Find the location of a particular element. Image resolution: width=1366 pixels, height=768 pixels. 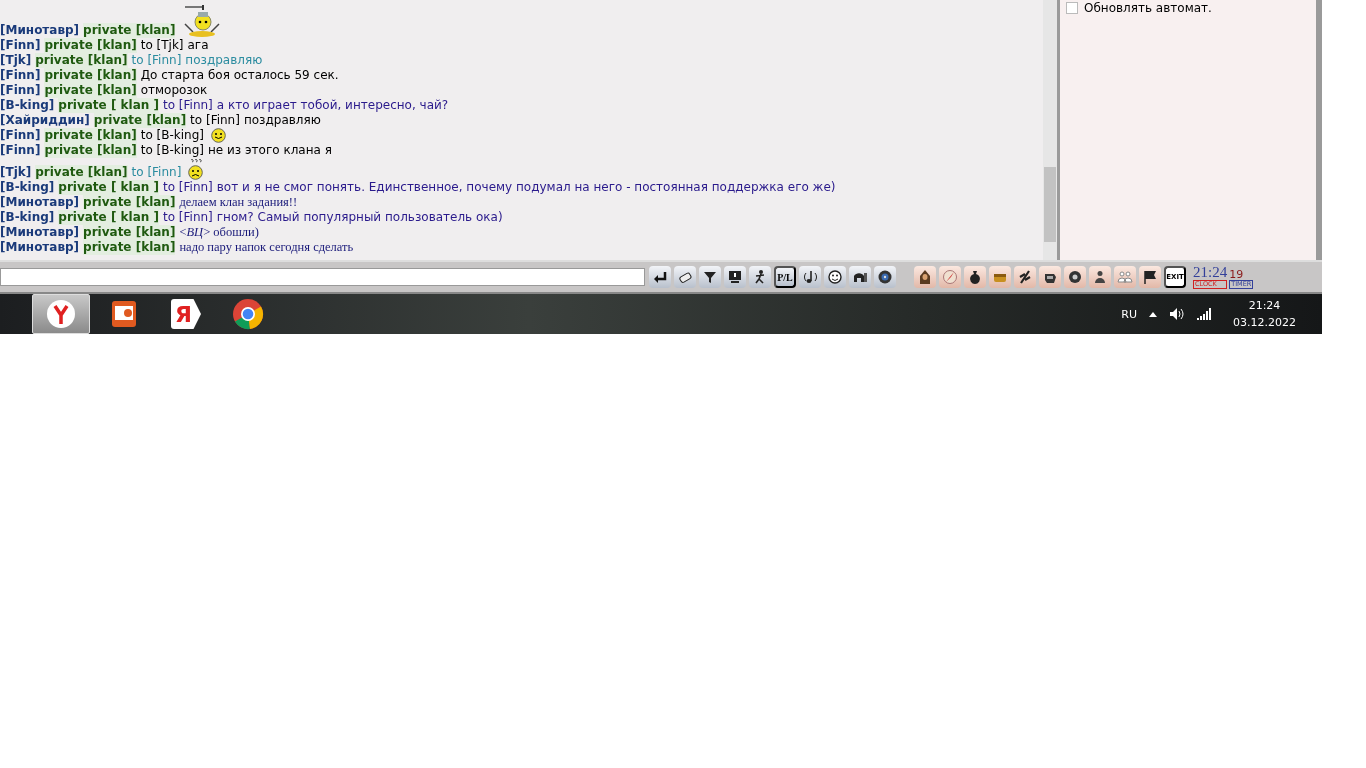

message-text: а кто играет тобой, интересно, чай? is located at coordinates (332, 105).